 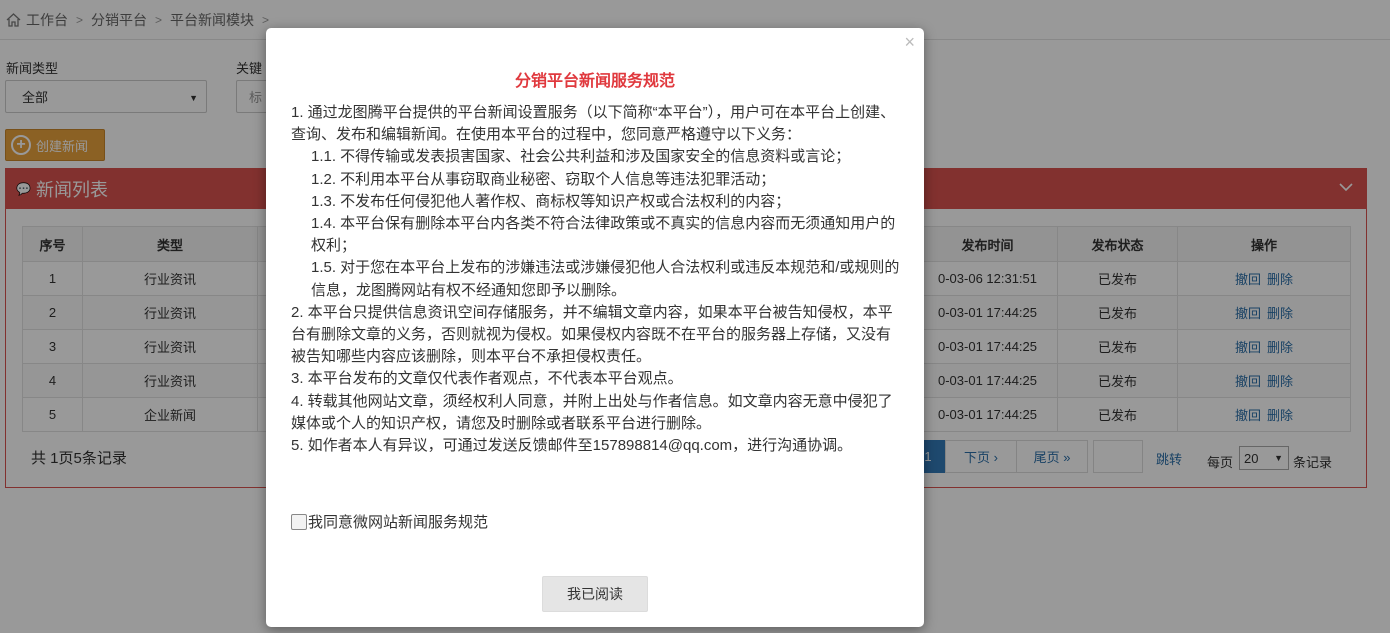 I want to click on rule-paragraph: 3. 本平台发布的文章仅代表作者观点，不代表本平台观点。, so click(x=487, y=379).